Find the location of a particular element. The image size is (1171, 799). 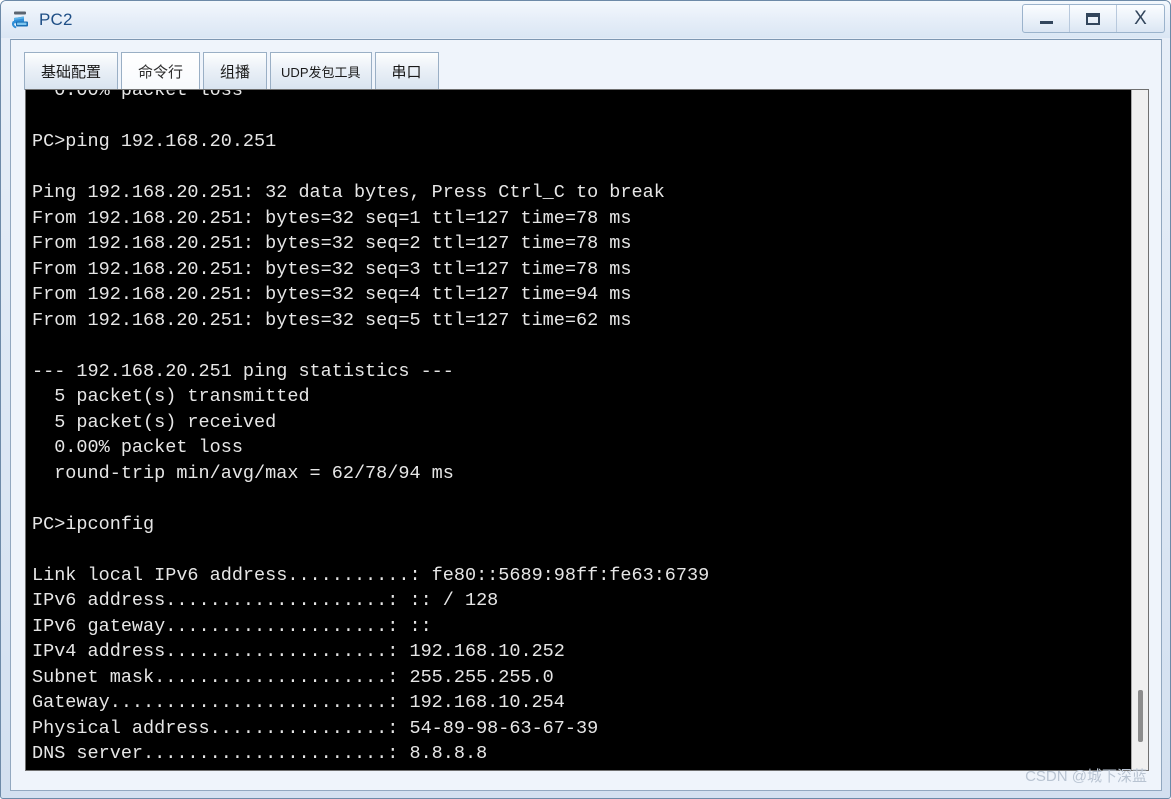

minimize-button is located at coordinates (1046, 18).